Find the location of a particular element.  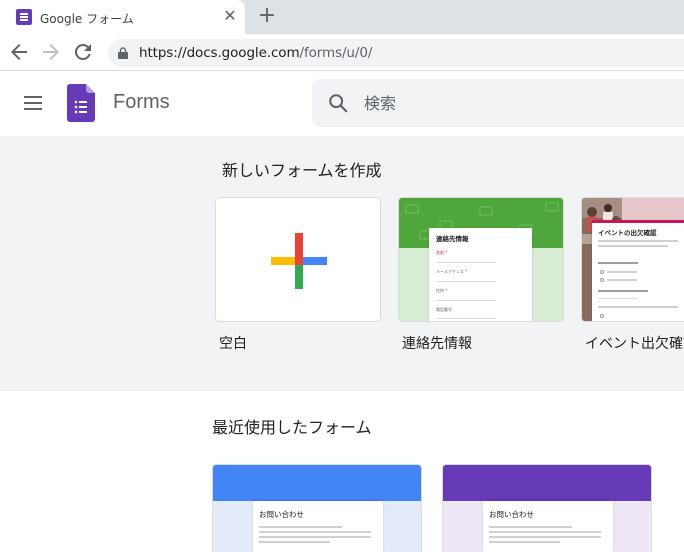

template-label-event-rsvp: イベント出欠確認 is located at coordinates (634, 343).